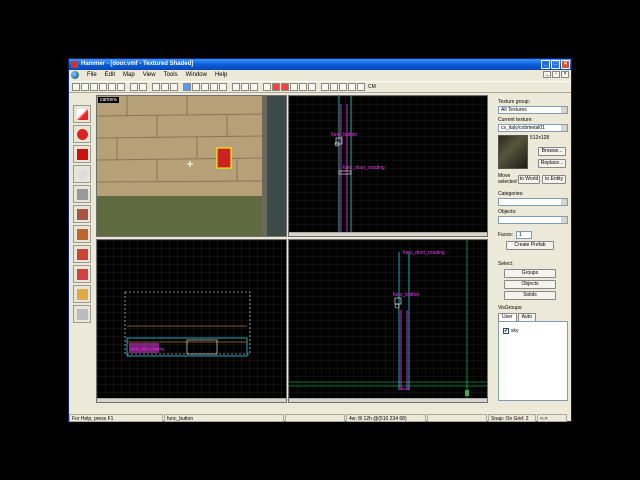 This screenshot has height=480, width=640. What do you see at coordinates (108, 100) in the screenshot?
I see `viewport-label: camera` at bounding box center [108, 100].